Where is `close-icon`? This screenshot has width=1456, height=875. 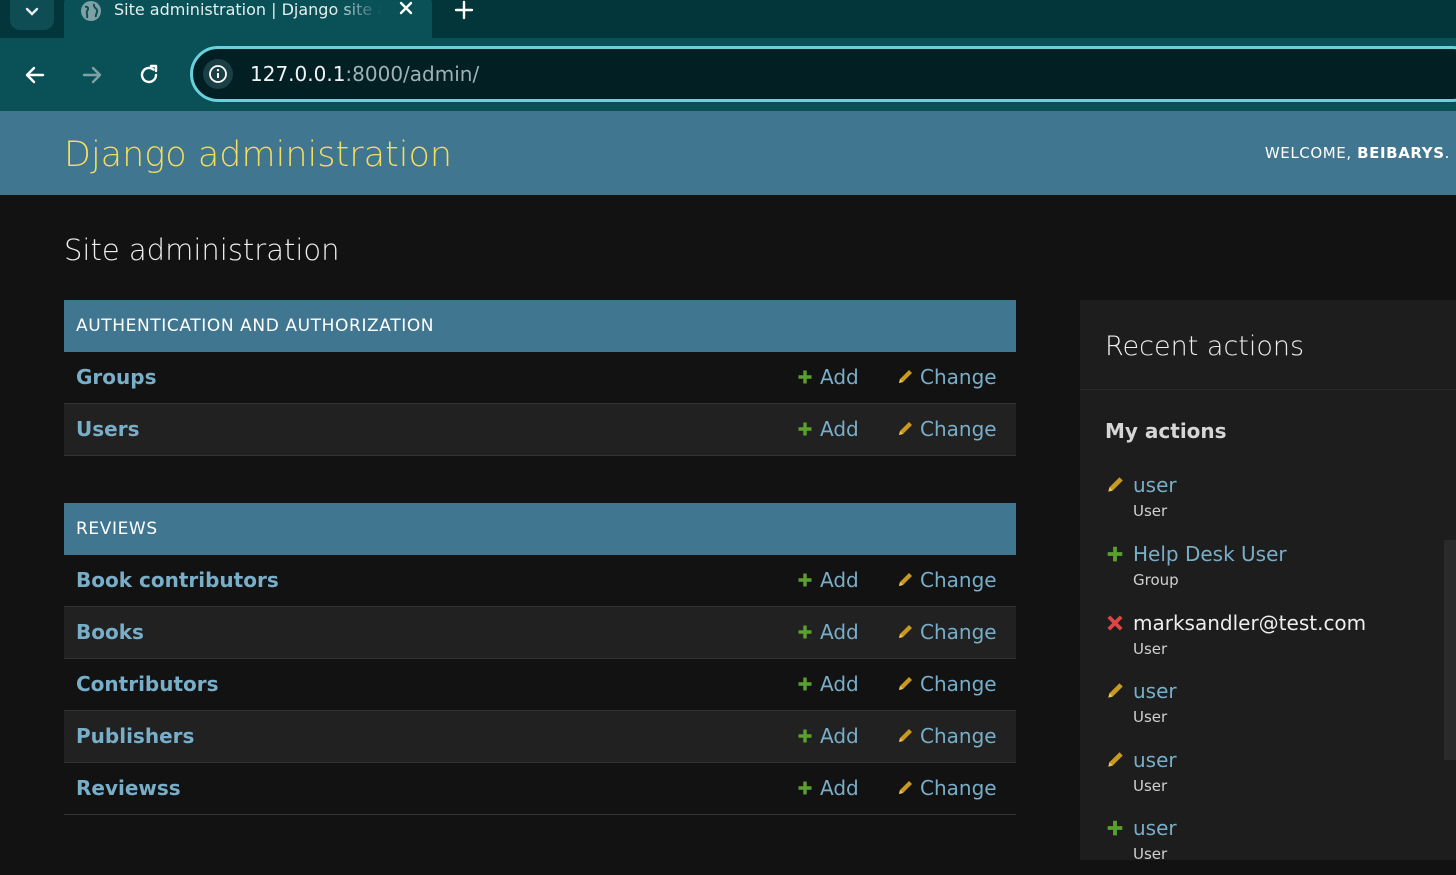
close-icon is located at coordinates (406, 8).